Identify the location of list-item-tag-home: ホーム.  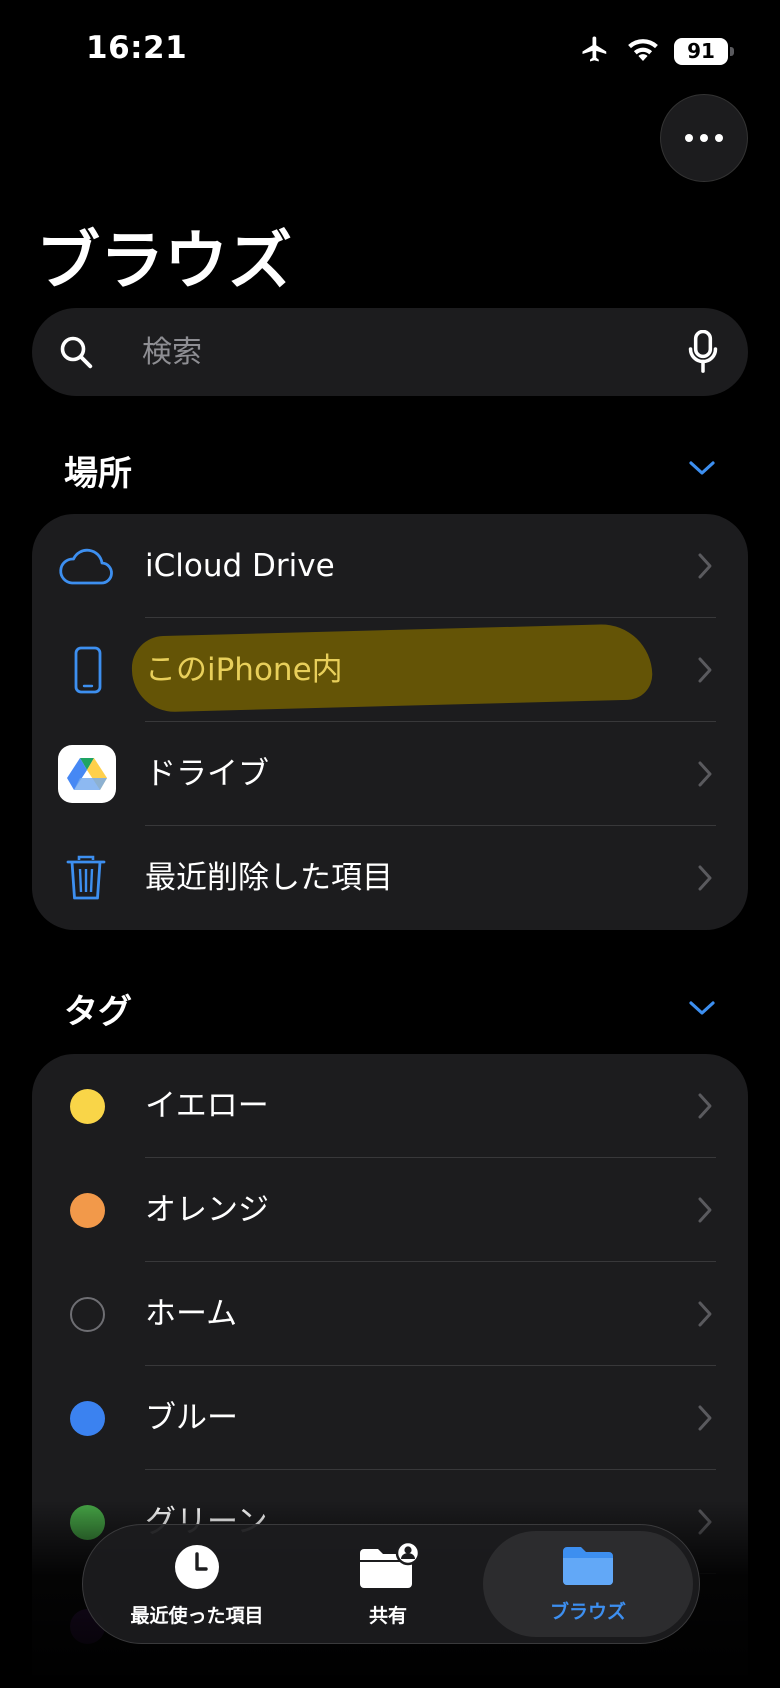
(390, 1314).